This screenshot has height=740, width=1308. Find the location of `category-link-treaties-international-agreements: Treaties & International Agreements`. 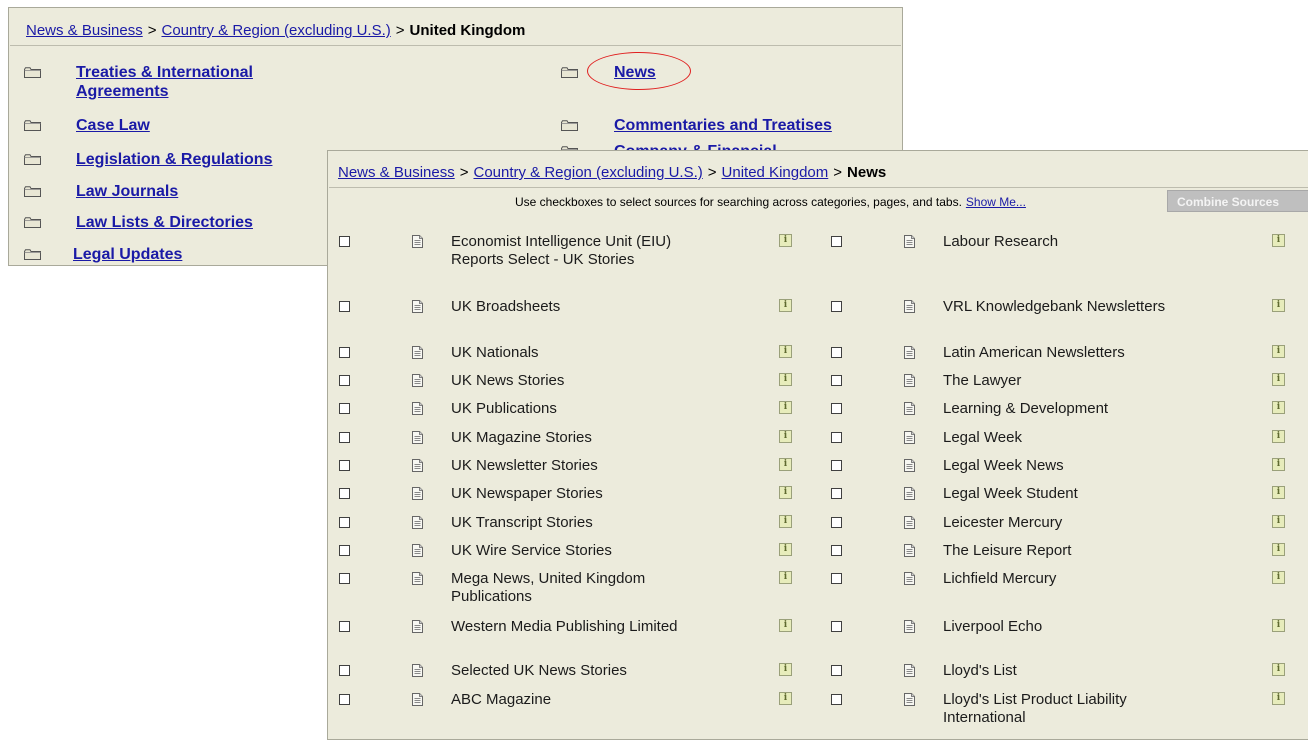

category-link-treaties-international-agreements: Treaties & International Agreements is located at coordinates (196, 82).